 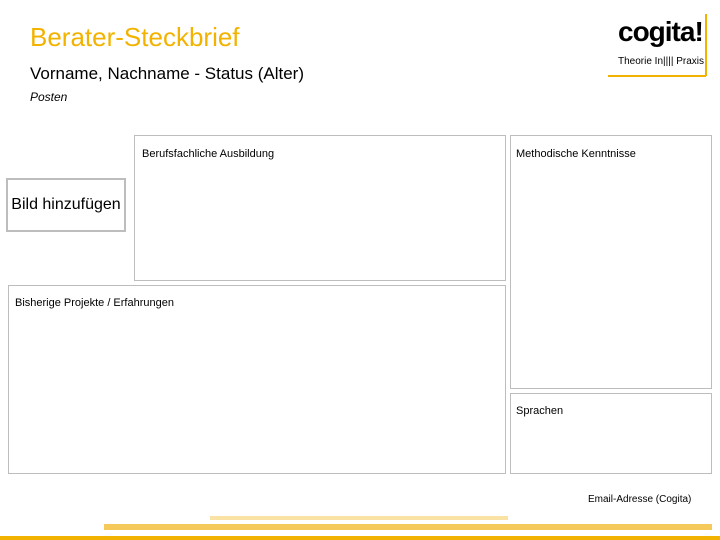 What do you see at coordinates (94, 303) in the screenshot?
I see `projekte-label: Bisherige Projekte / Erfahrungen` at bounding box center [94, 303].